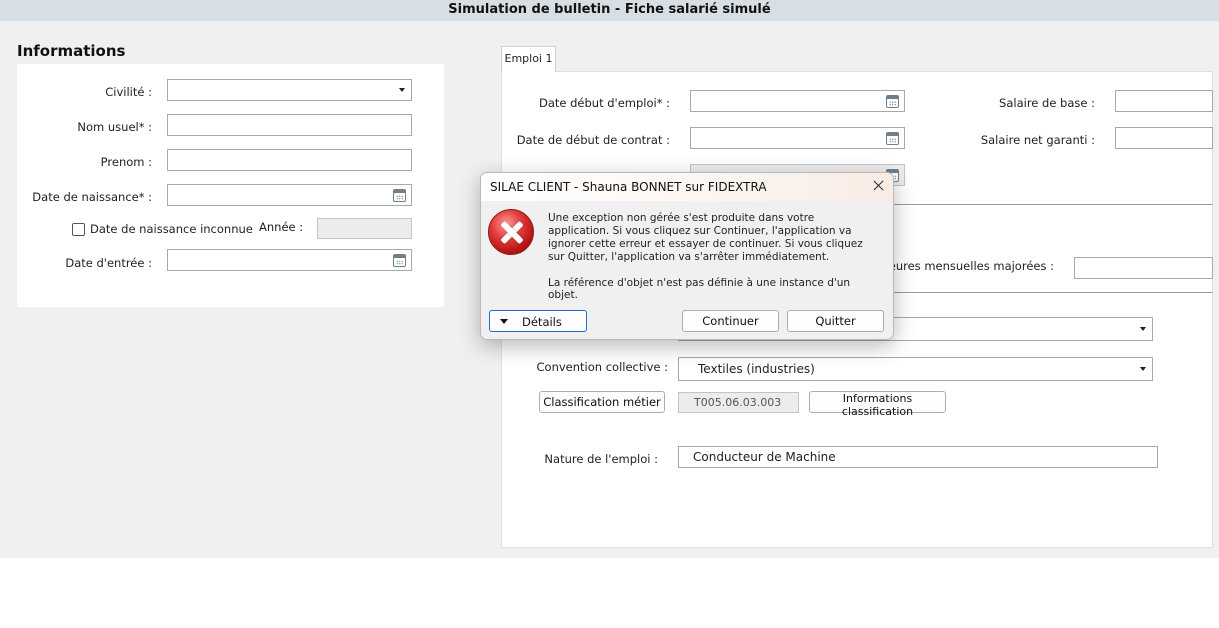 The height and width of the screenshot is (628, 1219). Describe the element at coordinates (289, 125) in the screenshot. I see `nom-usuel-input` at that location.